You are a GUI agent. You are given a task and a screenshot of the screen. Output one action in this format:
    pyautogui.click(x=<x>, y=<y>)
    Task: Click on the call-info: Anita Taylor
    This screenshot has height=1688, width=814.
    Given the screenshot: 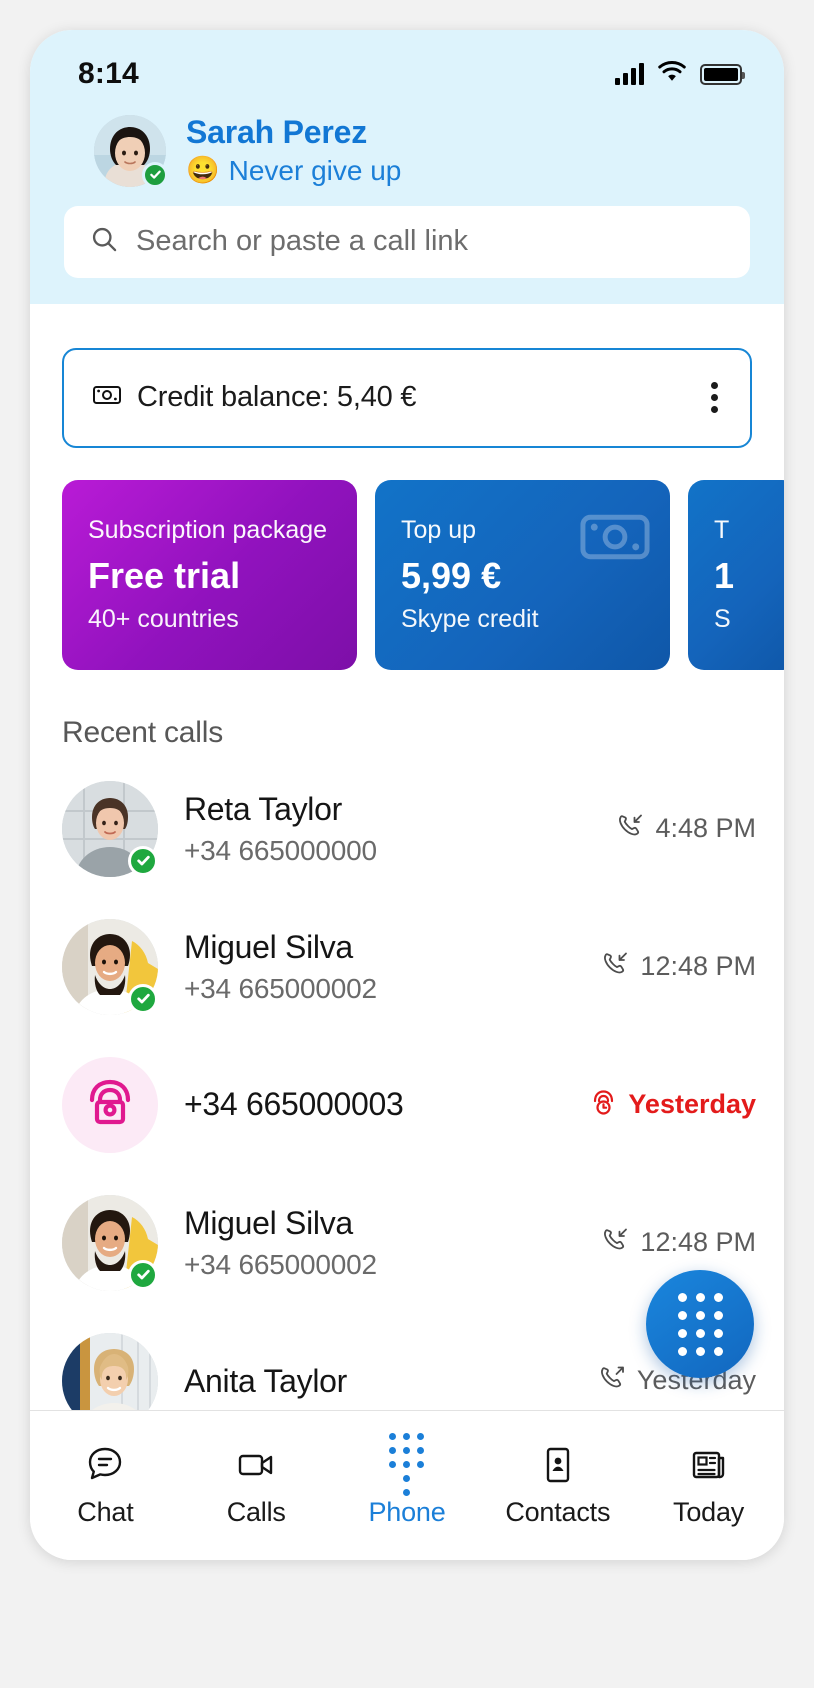 What is the action you would take?
    pyautogui.click(x=378, y=1381)
    